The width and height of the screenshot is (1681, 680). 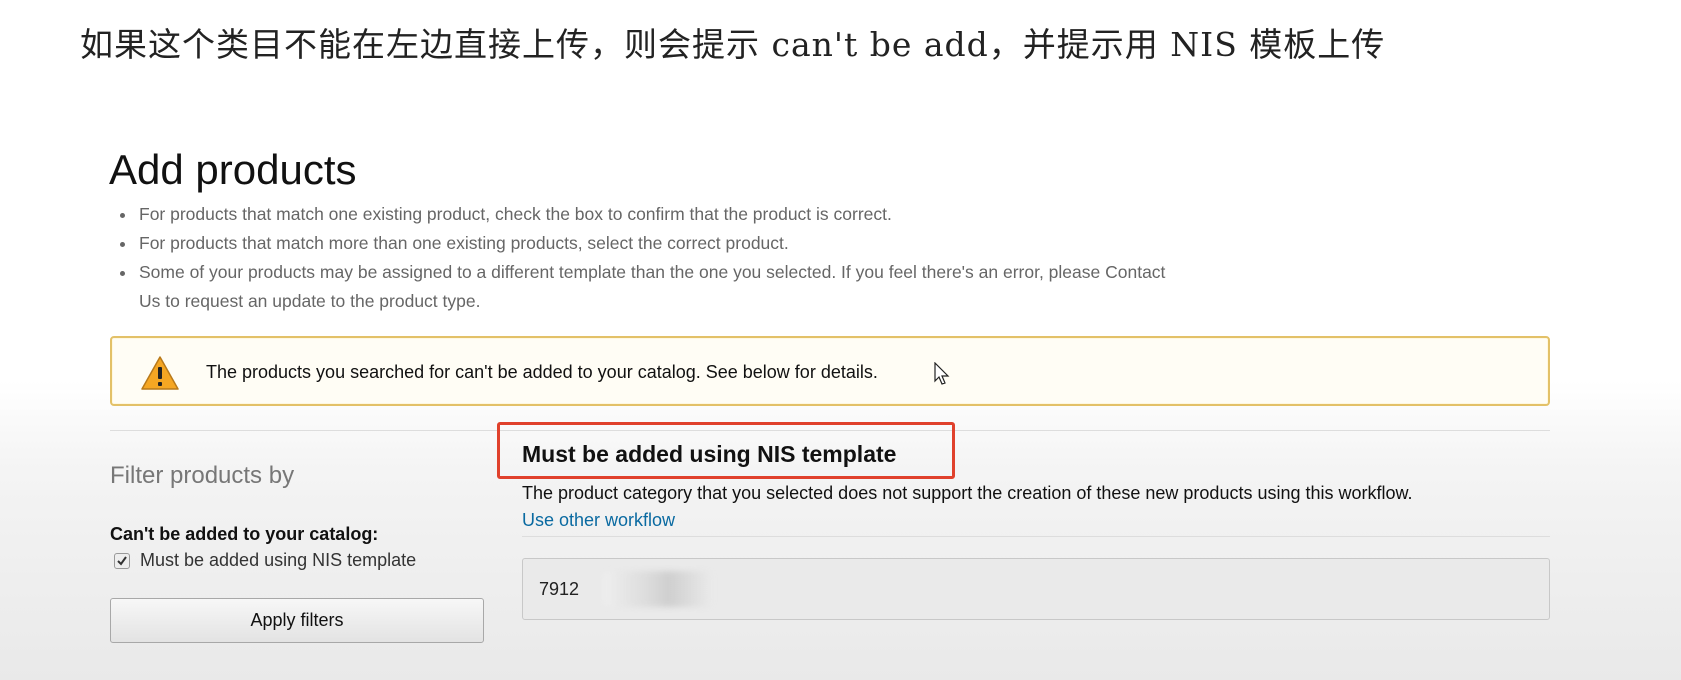 What do you see at coordinates (709, 454) in the screenshot?
I see `result-title: Must be added using NIS template` at bounding box center [709, 454].